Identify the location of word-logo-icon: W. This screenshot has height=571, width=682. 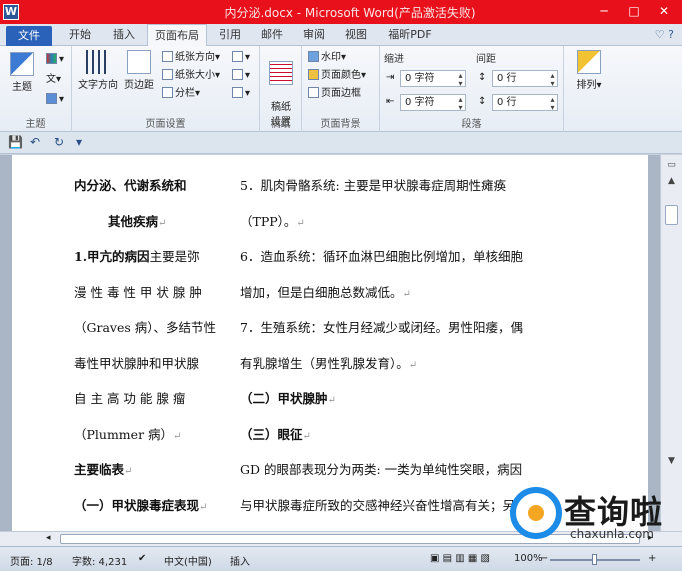
(11, 12).